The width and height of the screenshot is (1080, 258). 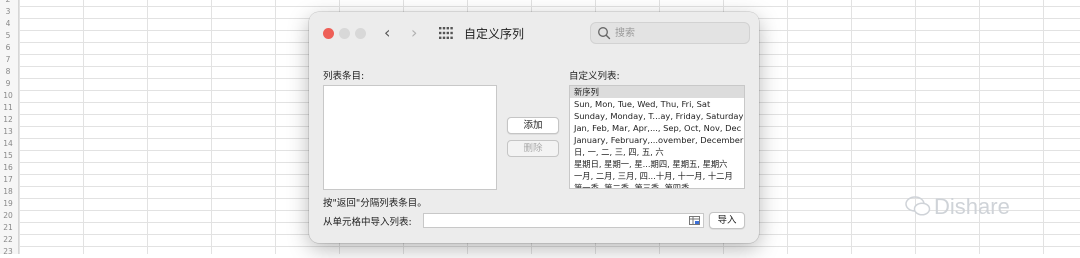 I want to click on row-number: 15, so click(x=8, y=156).